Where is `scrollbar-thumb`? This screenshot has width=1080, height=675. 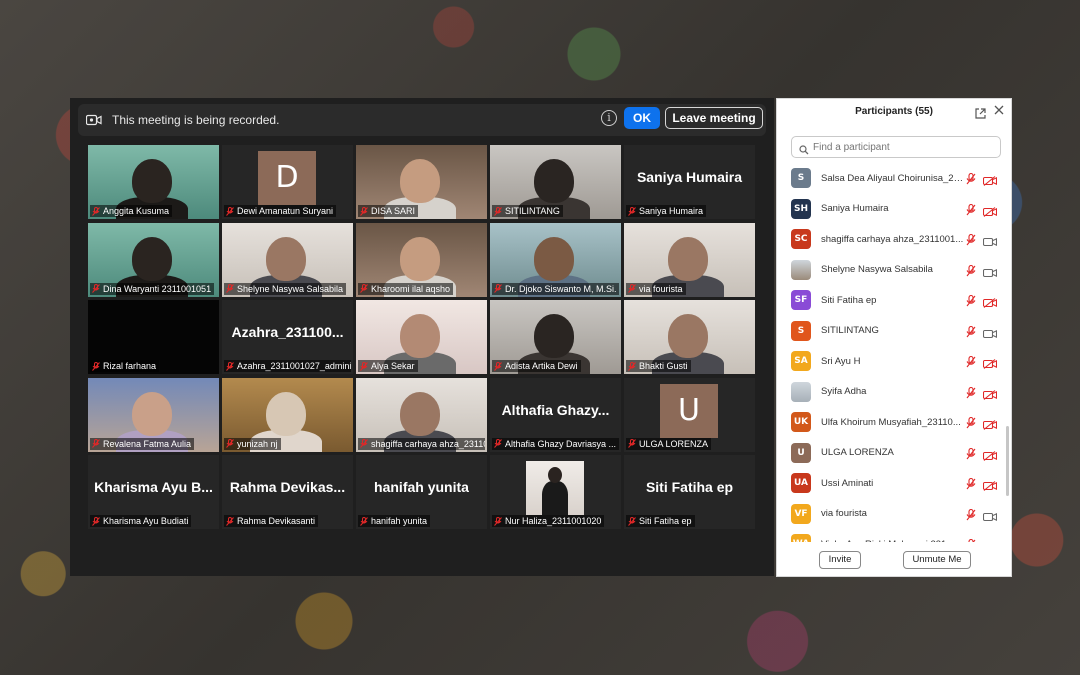 scrollbar-thumb is located at coordinates (1007, 461).